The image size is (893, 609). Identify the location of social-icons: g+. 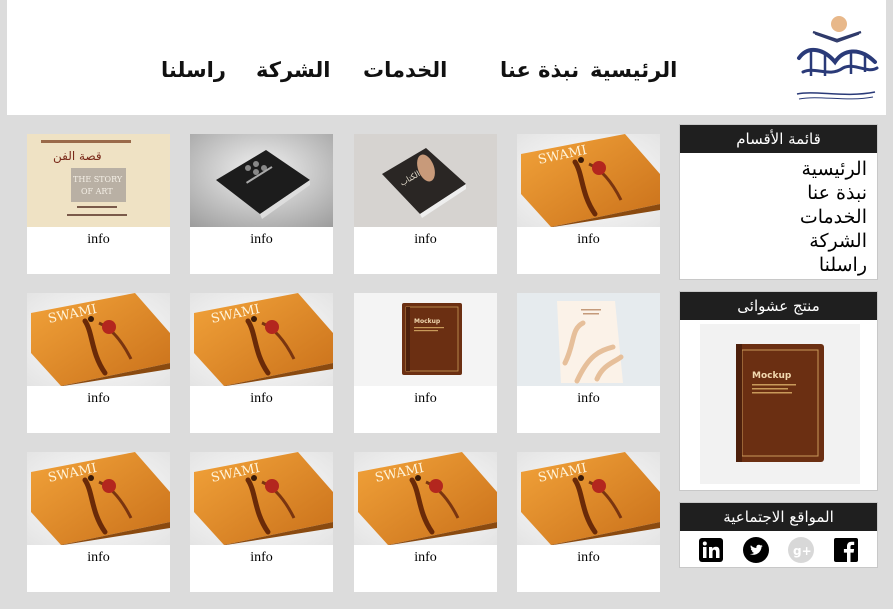
(778, 550).